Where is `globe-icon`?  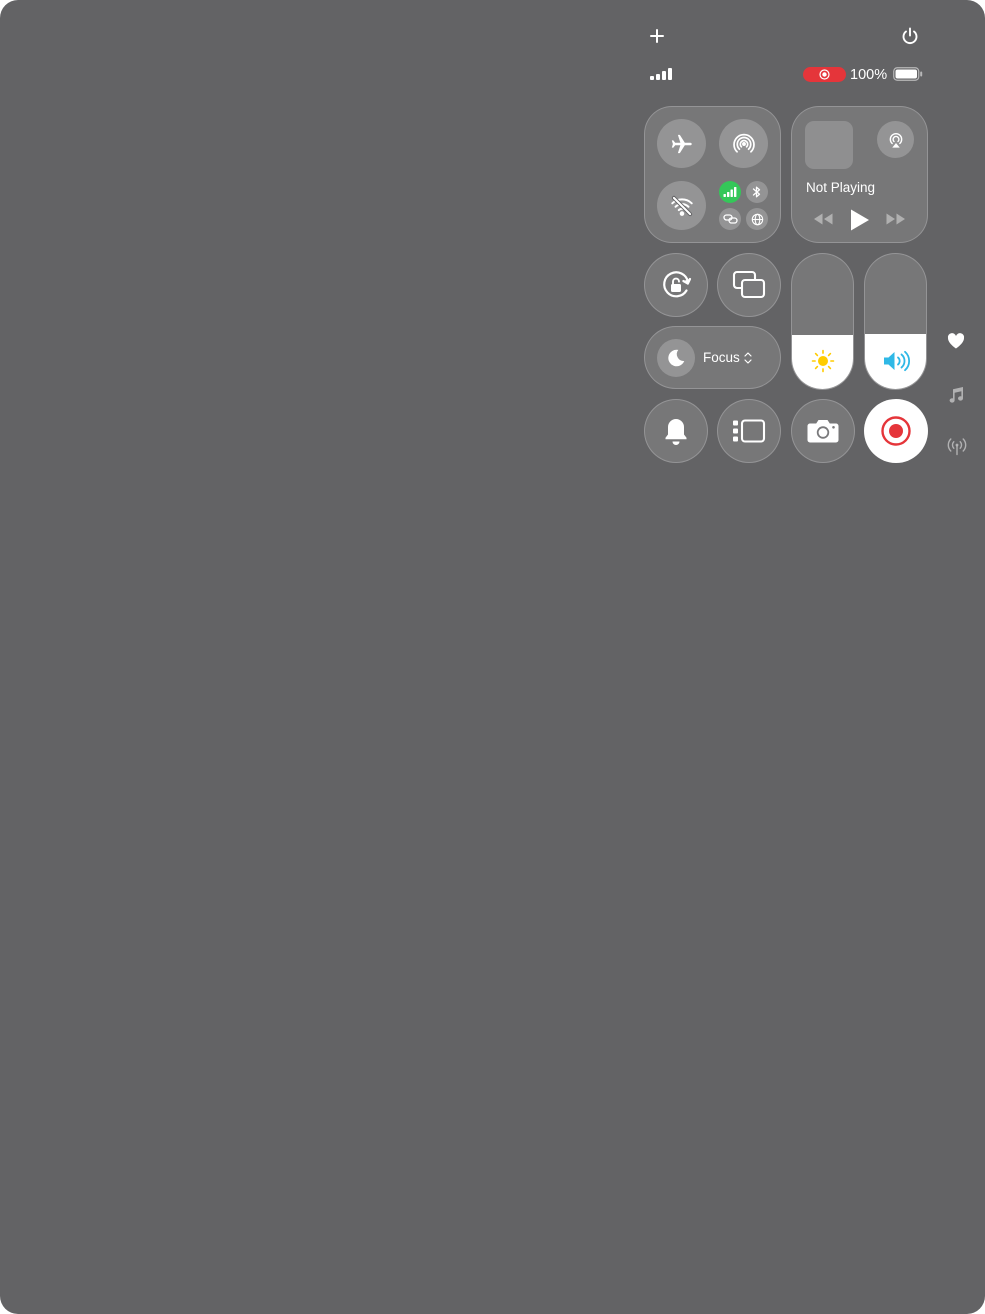
globe-icon is located at coordinates (757, 219).